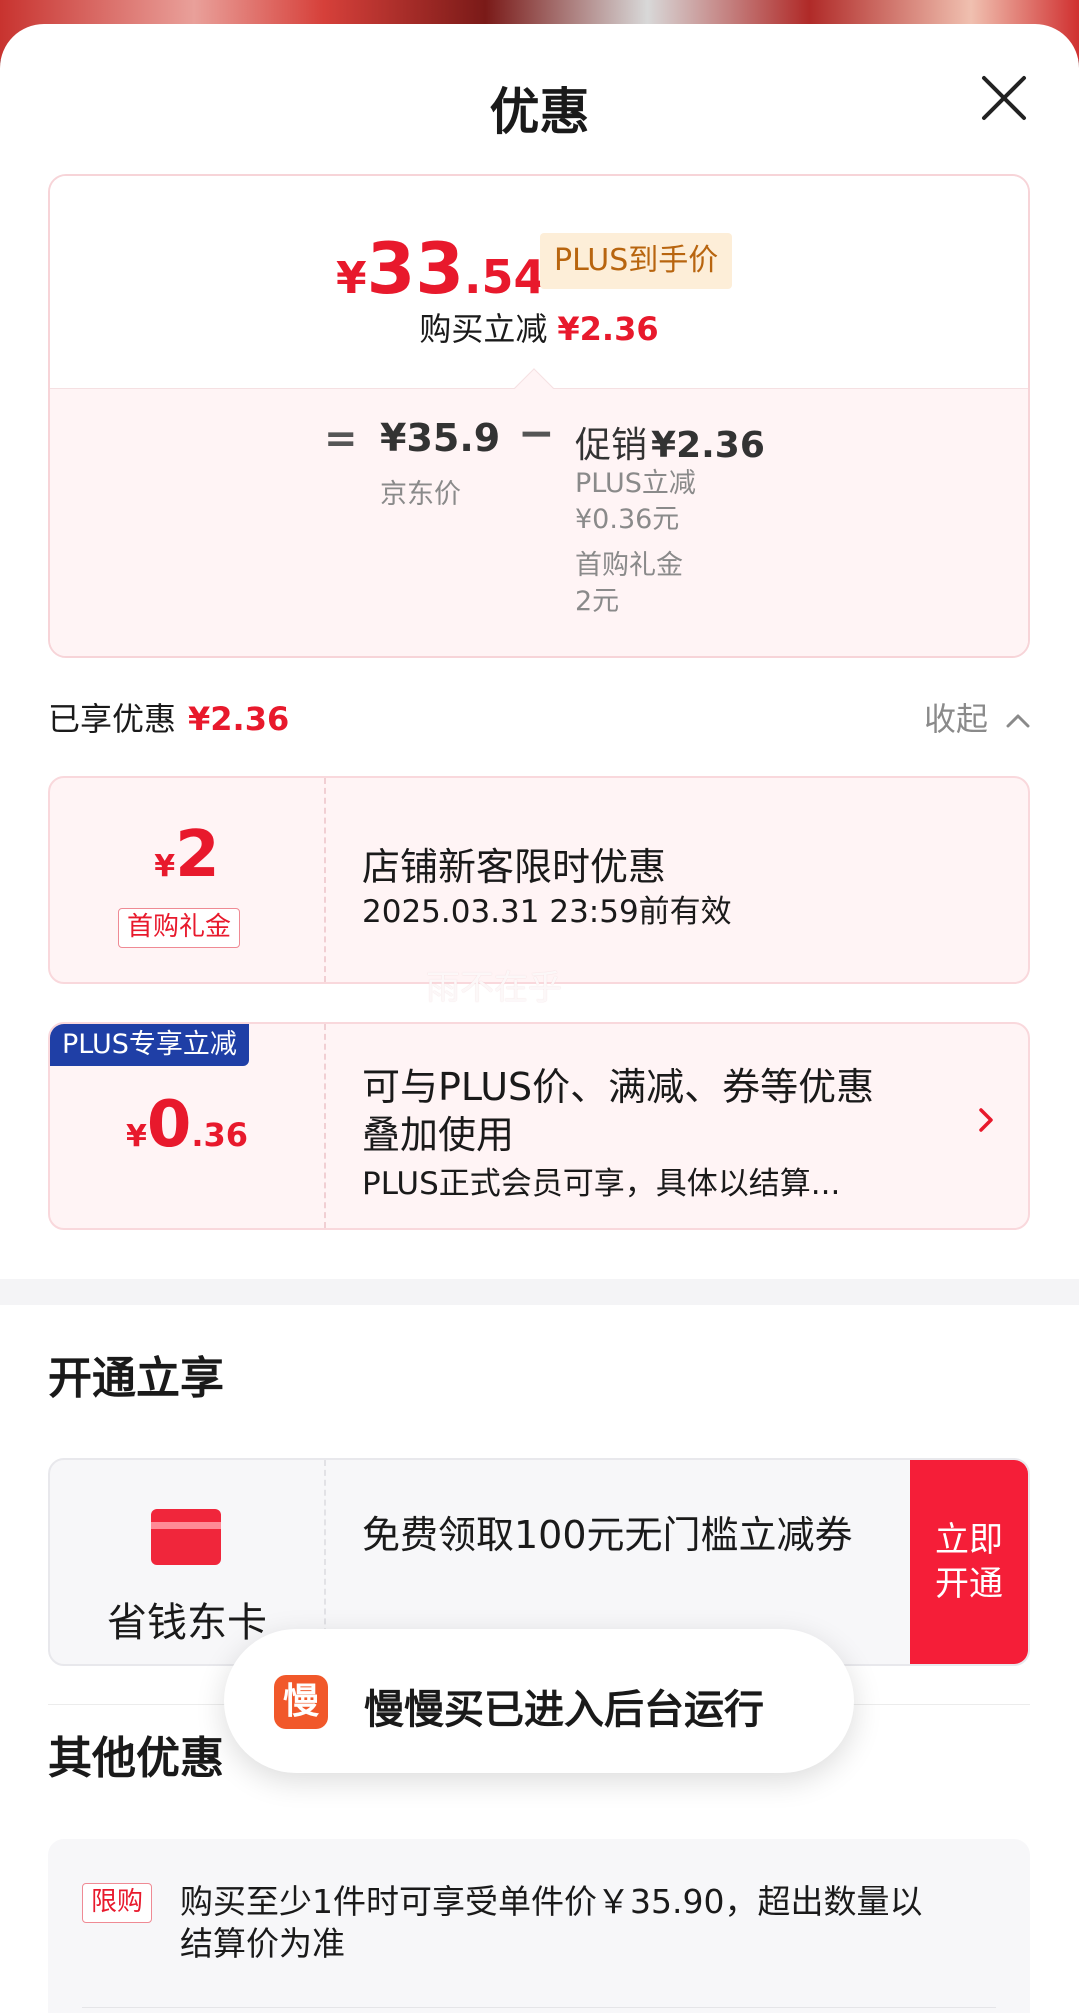  I want to click on open-button-line1: 立即, so click(969, 1540).